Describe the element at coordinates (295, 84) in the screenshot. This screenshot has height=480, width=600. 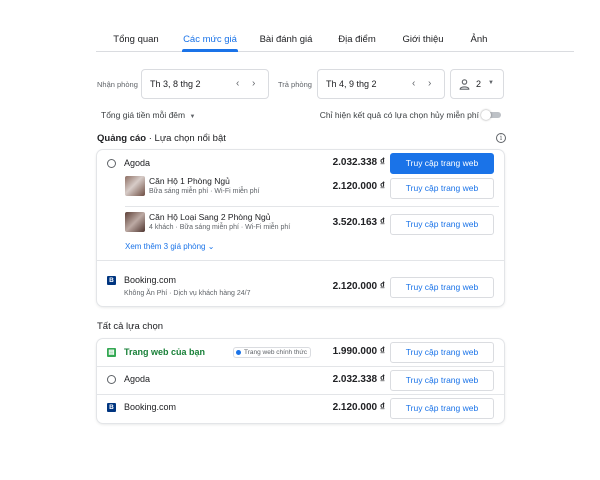
I see `checkout-label: Trả phòng` at that location.